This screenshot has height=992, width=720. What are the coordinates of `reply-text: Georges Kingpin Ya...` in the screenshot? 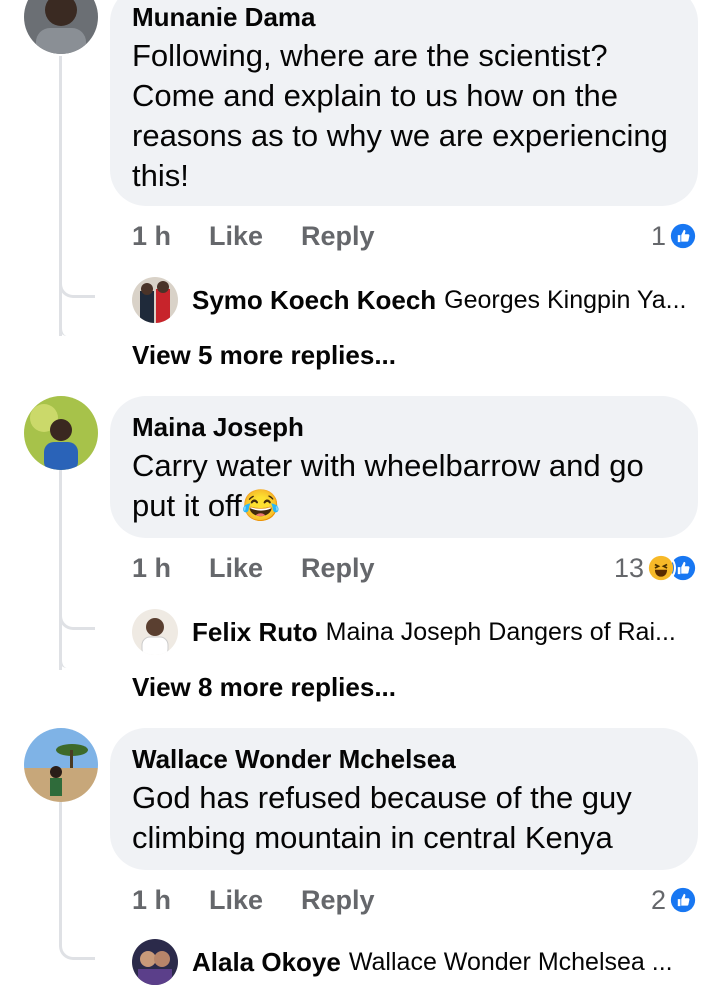 It's located at (565, 299).